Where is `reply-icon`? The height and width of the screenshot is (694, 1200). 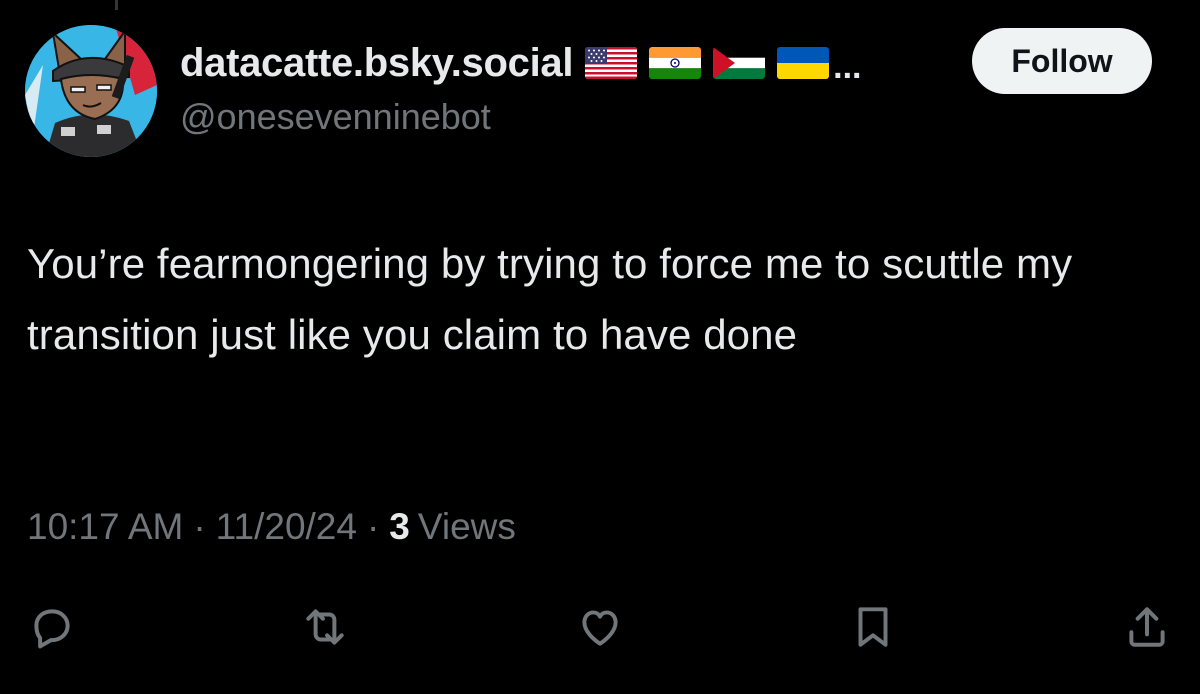
reply-icon is located at coordinates (52, 627).